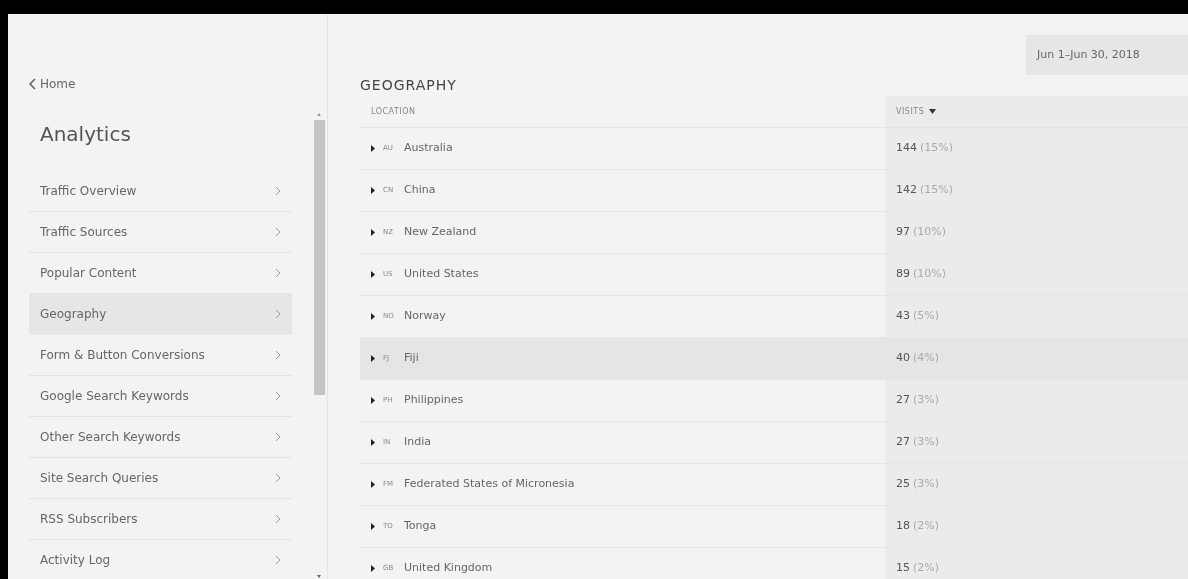 This screenshot has height=579, width=1188. Describe the element at coordinates (160, 437) in the screenshot. I see `sidebar-item: Other Search Keywords` at that location.